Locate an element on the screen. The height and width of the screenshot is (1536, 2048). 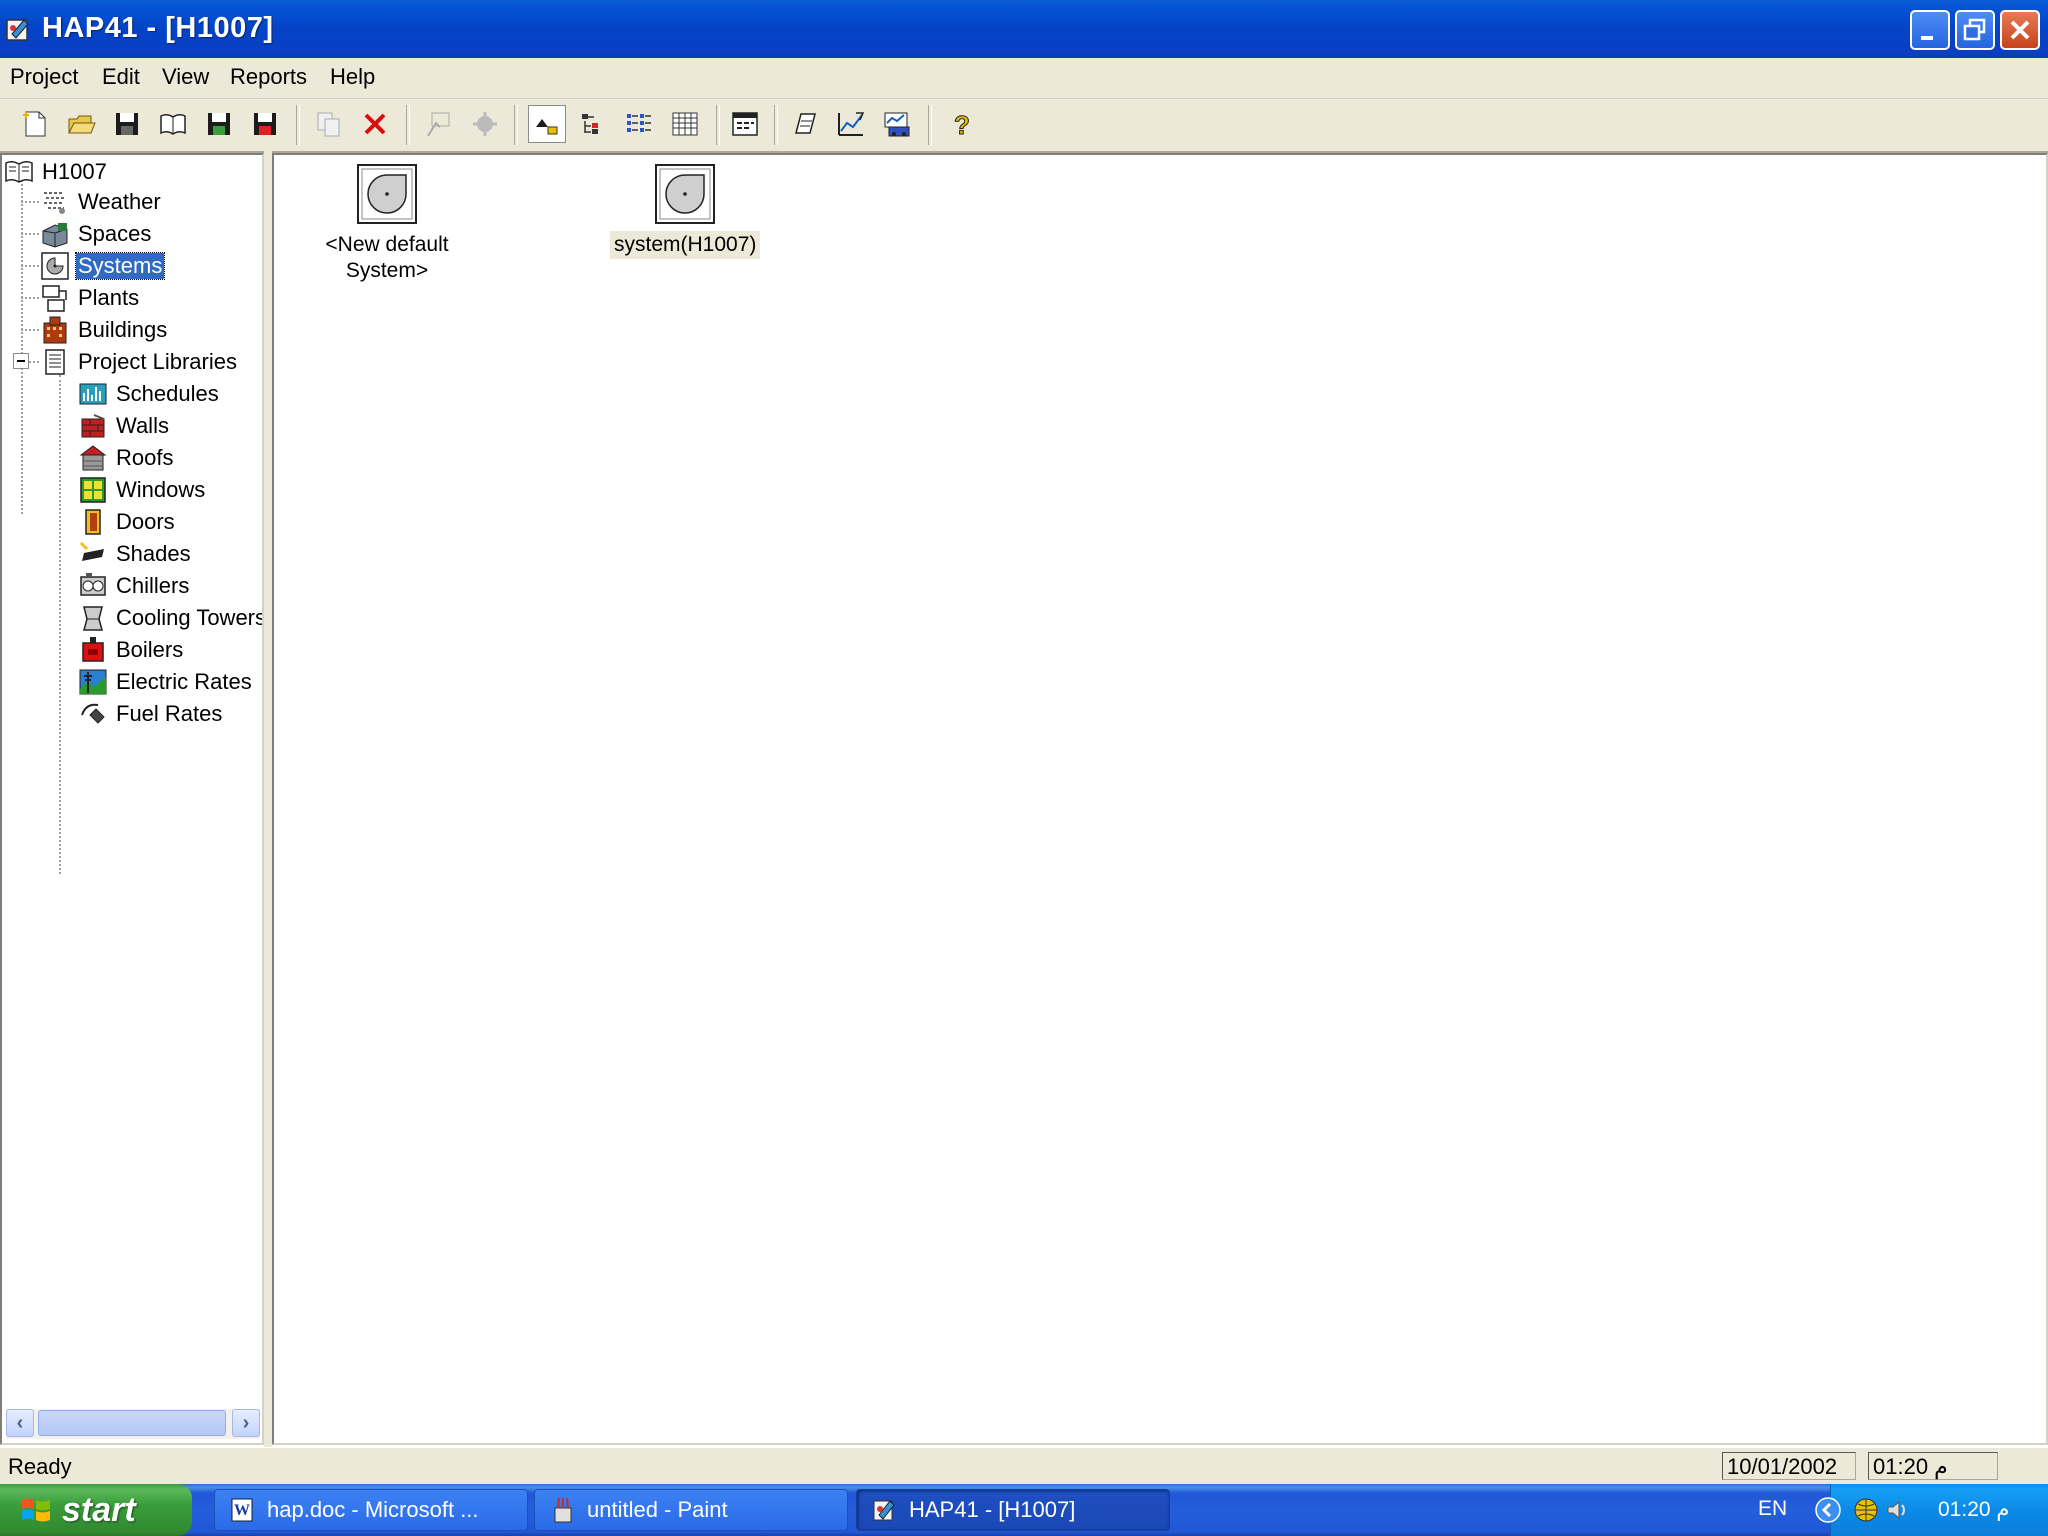
svg-text: W is located at coordinates (242, 1510).